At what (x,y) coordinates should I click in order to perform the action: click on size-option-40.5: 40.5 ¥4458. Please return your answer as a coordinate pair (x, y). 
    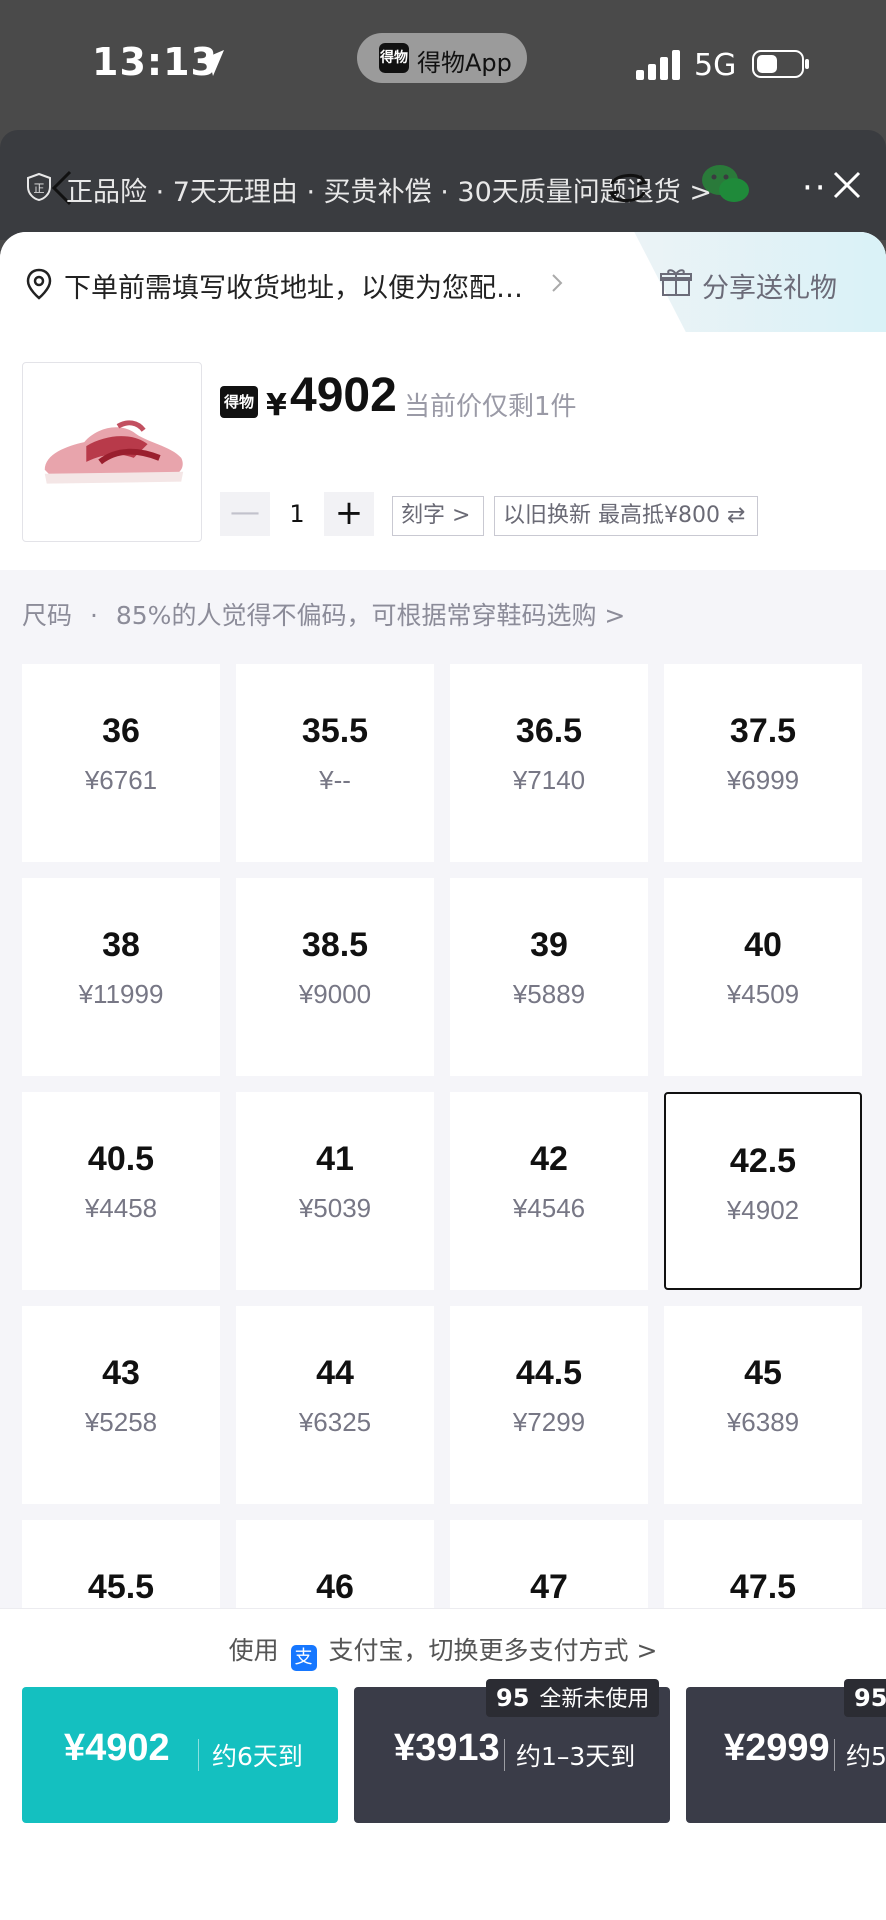
    Looking at the image, I should click on (121, 1191).